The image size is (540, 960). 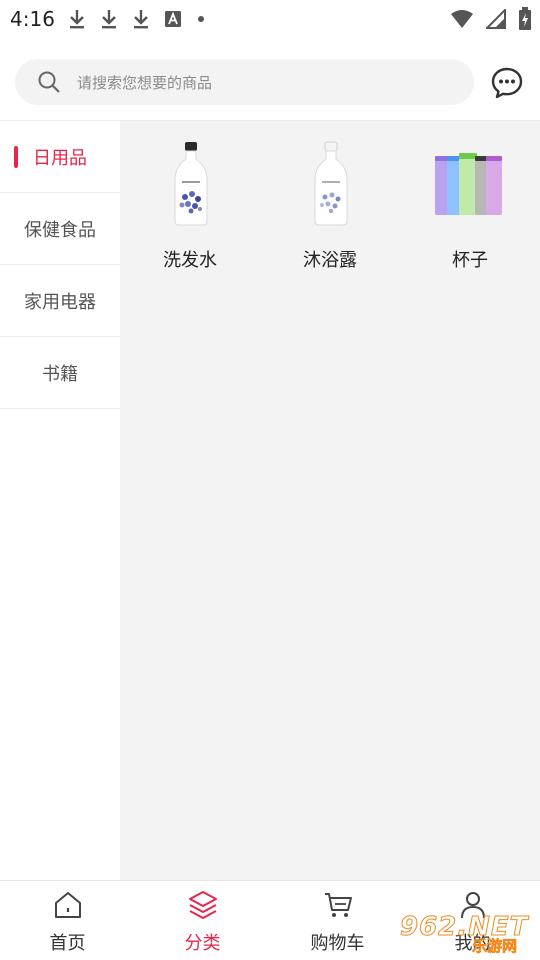 What do you see at coordinates (337, 943) in the screenshot?
I see `nav-label: 购物车` at bounding box center [337, 943].